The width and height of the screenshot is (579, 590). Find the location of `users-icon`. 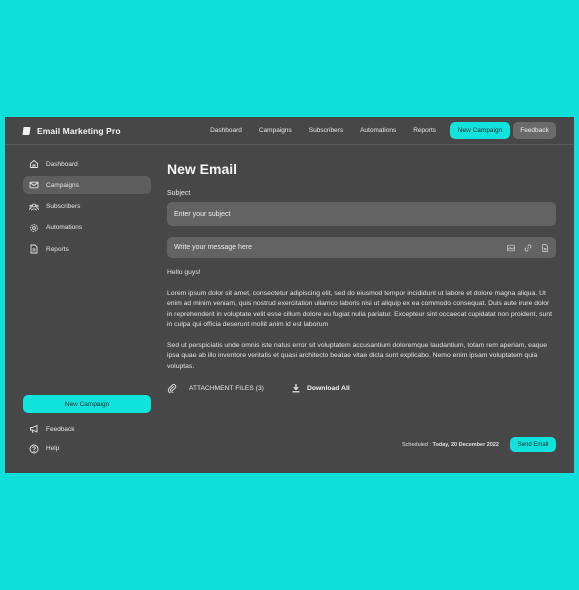

users-icon is located at coordinates (34, 207).